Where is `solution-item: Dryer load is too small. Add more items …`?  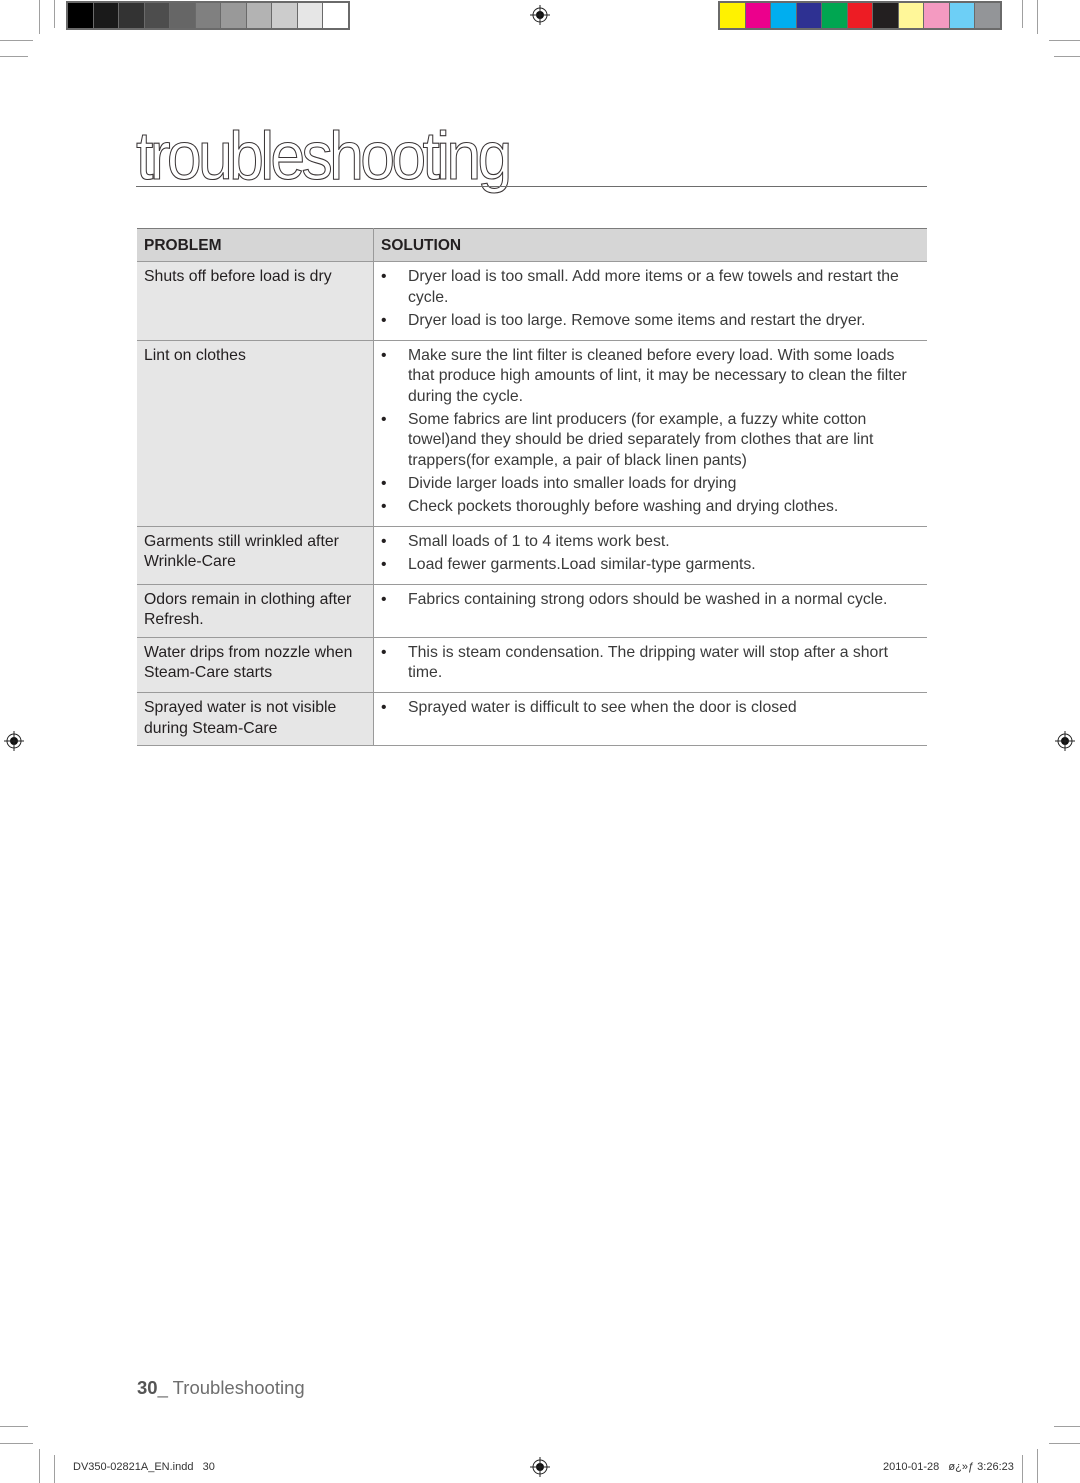 solution-item: Dryer load is too small. Add more items … is located at coordinates (649, 287).